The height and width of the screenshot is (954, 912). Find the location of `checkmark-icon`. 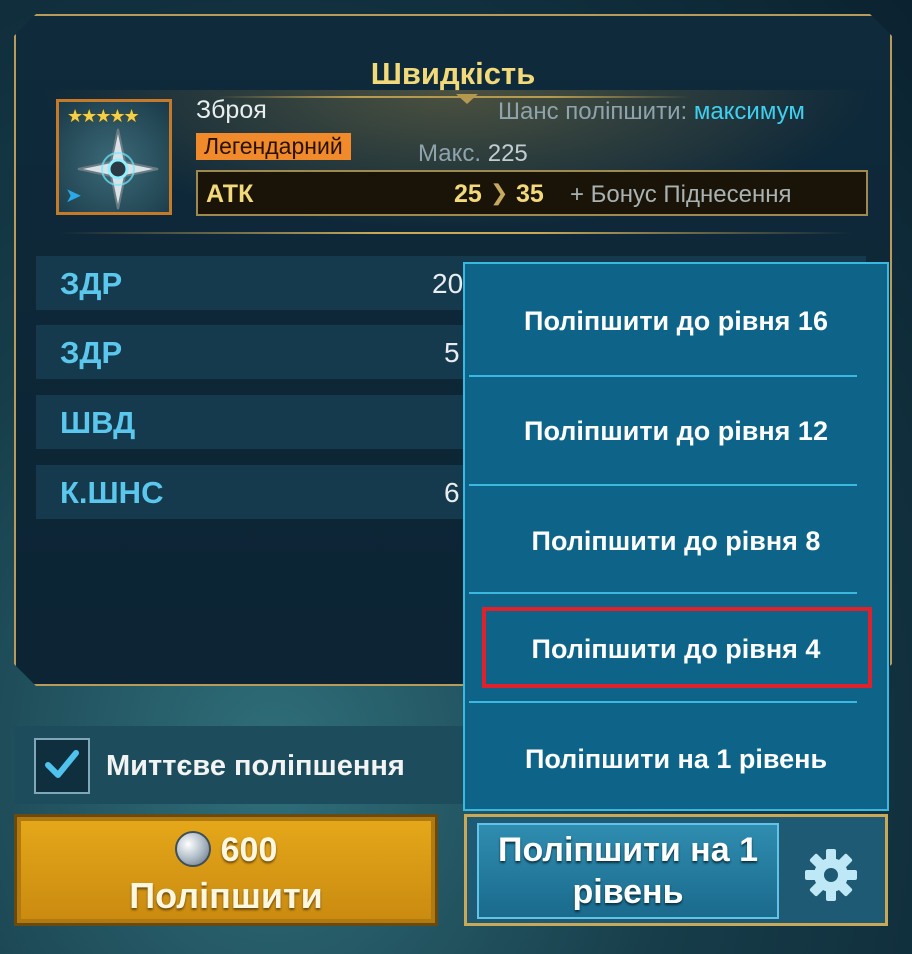

checkmark-icon is located at coordinates (62, 764).